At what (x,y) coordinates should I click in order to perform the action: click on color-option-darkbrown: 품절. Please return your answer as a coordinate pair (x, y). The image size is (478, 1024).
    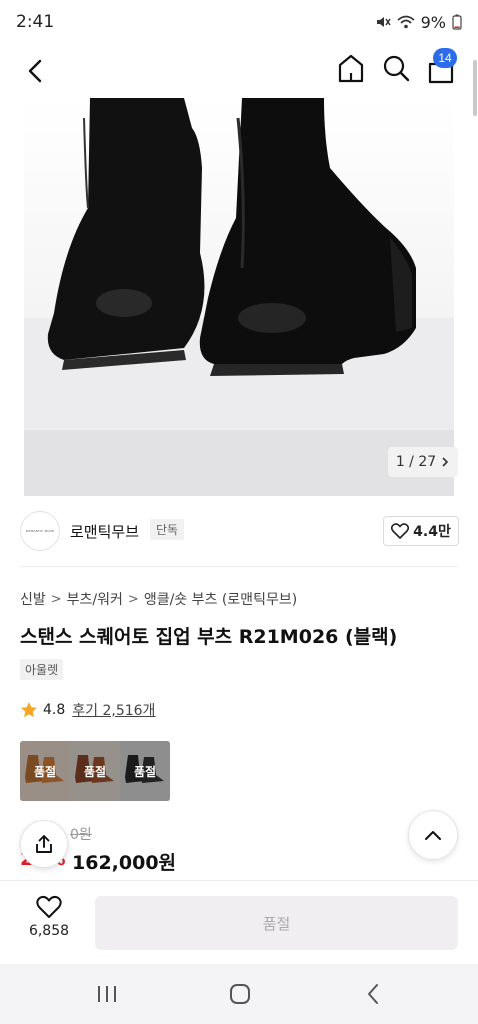
    Looking at the image, I should click on (95, 771).